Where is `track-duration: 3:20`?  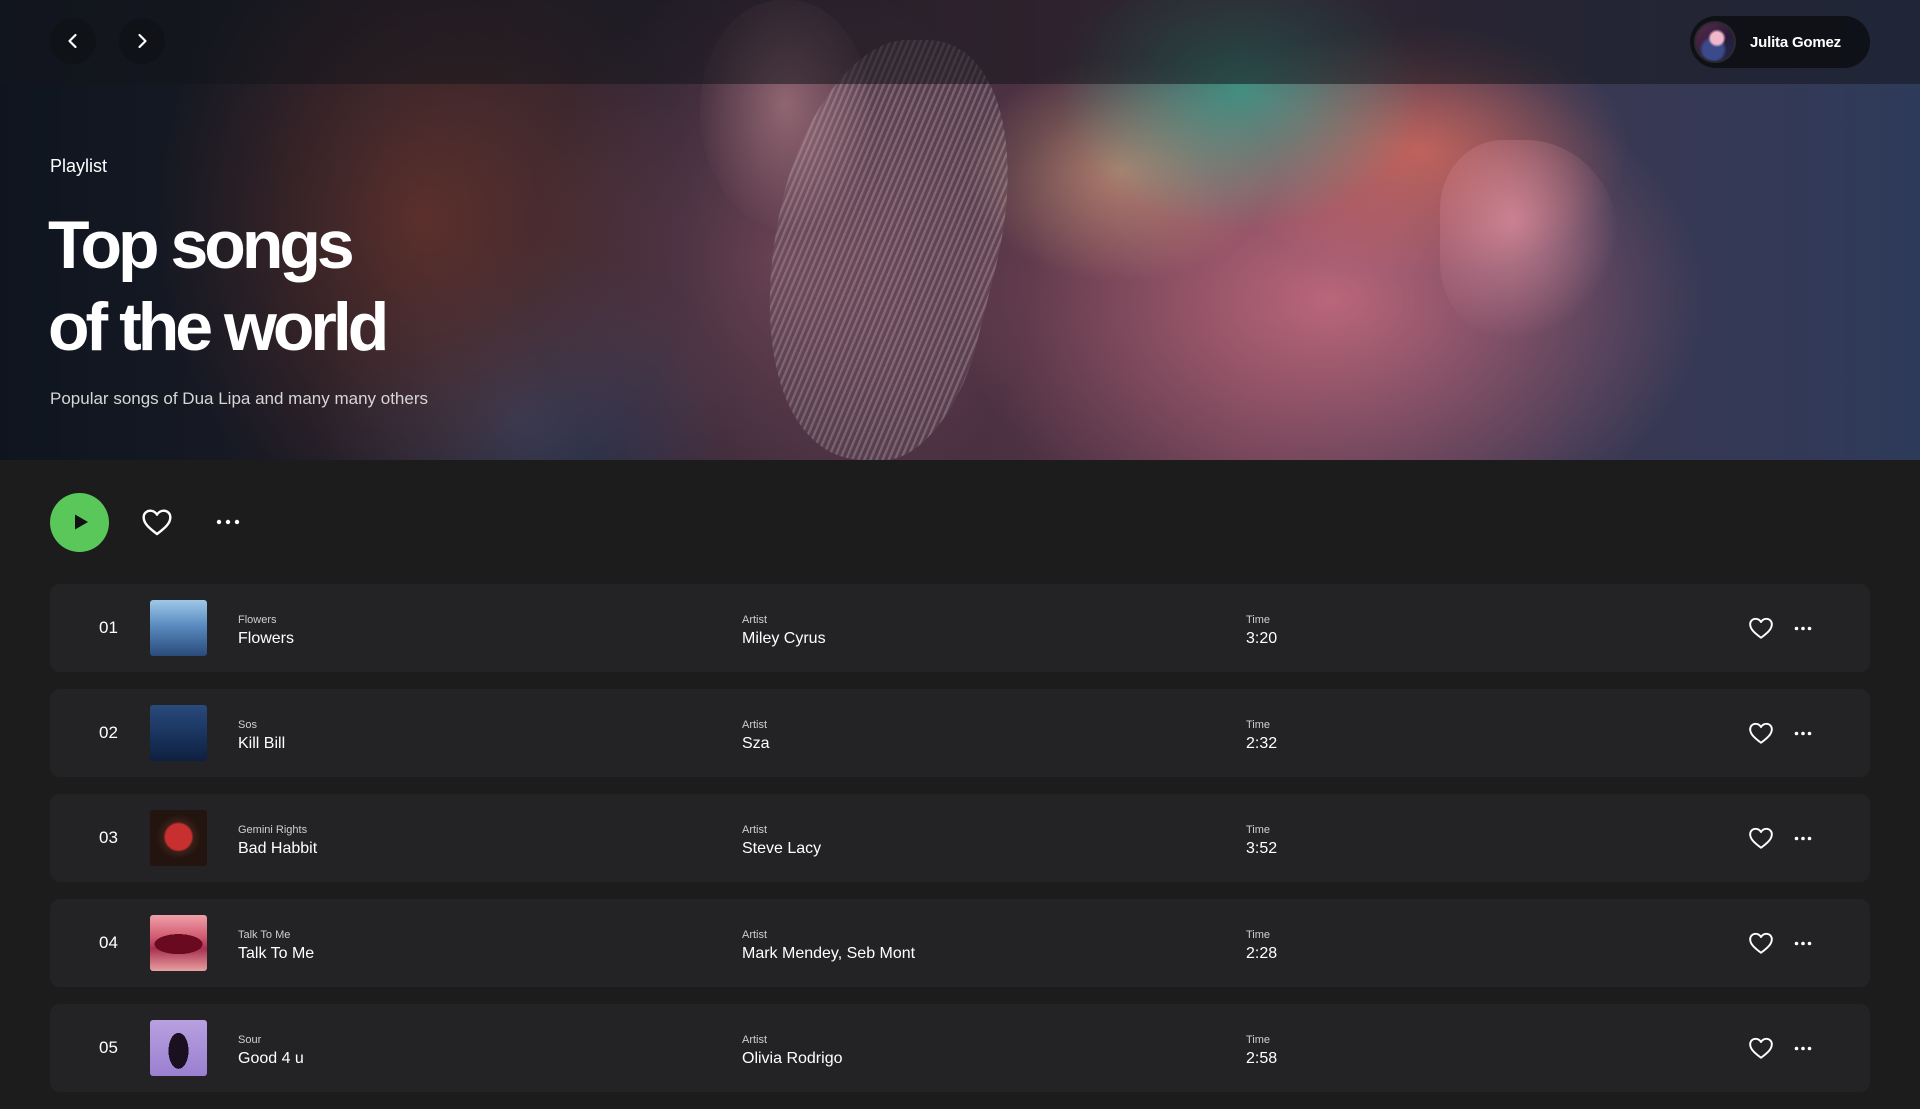 track-duration: 3:20 is located at coordinates (1262, 638).